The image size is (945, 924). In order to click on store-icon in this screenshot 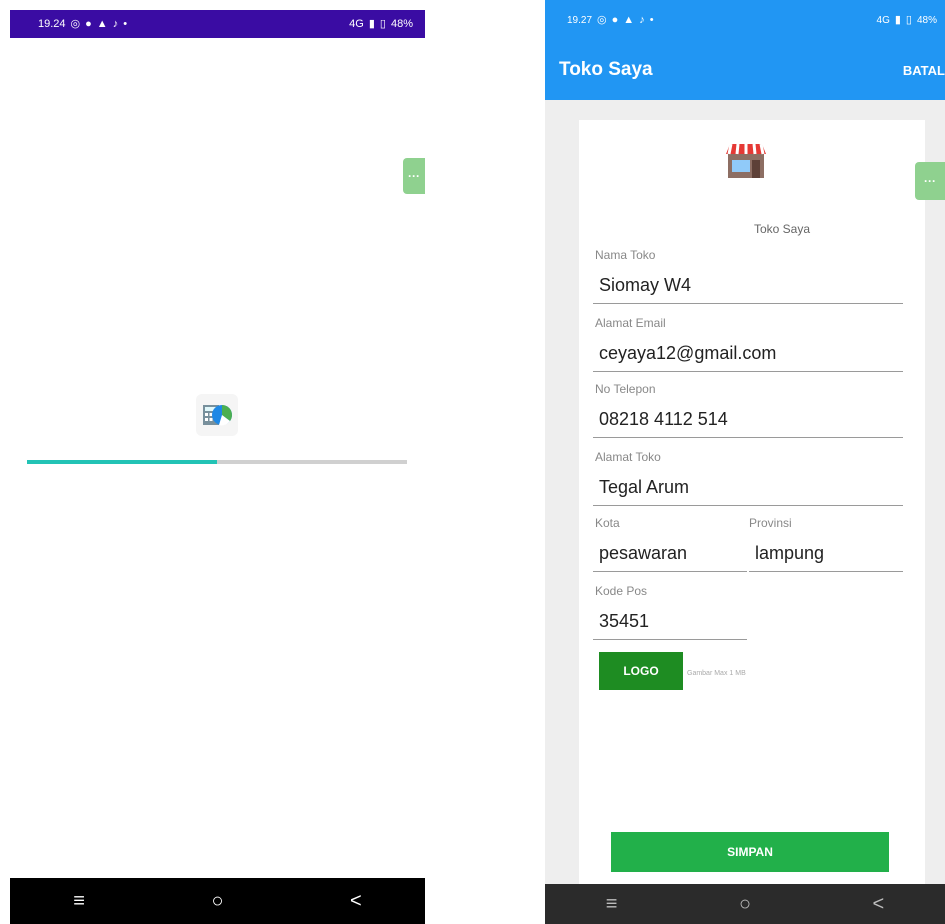, I will do `click(746, 163)`.